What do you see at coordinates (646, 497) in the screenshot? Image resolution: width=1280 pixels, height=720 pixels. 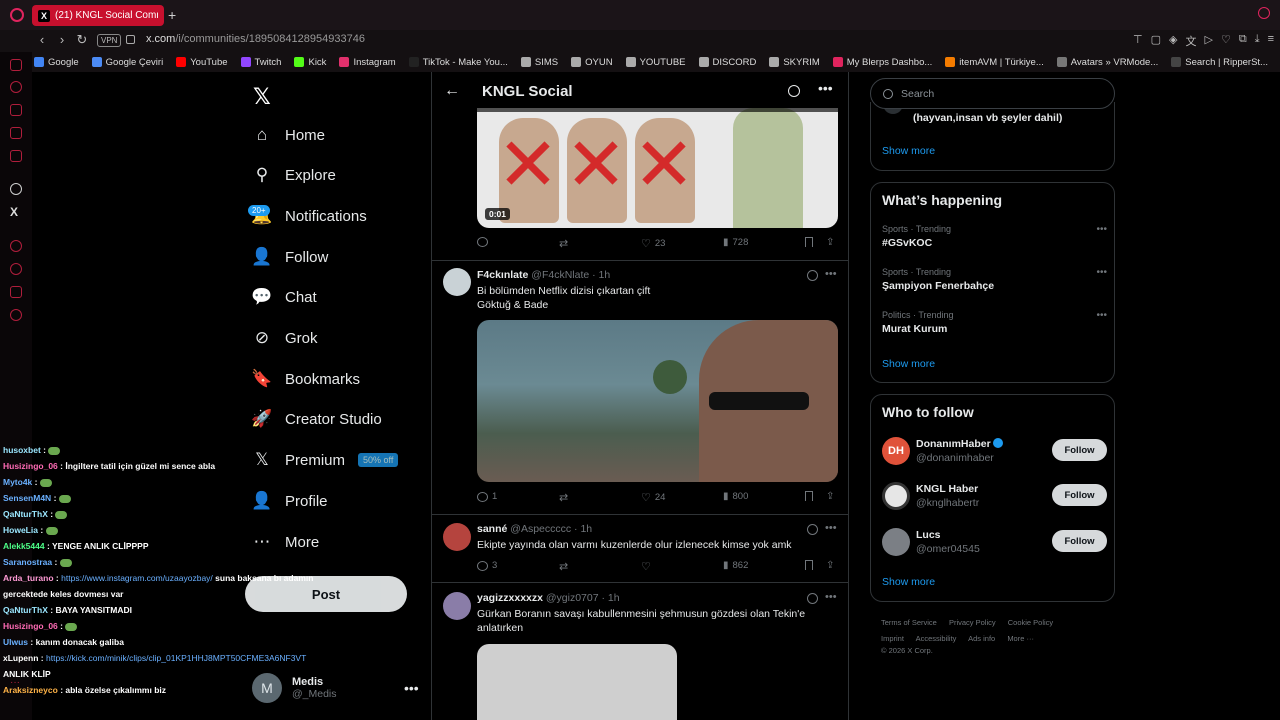 I see `like-icon: ♡` at bounding box center [646, 497].